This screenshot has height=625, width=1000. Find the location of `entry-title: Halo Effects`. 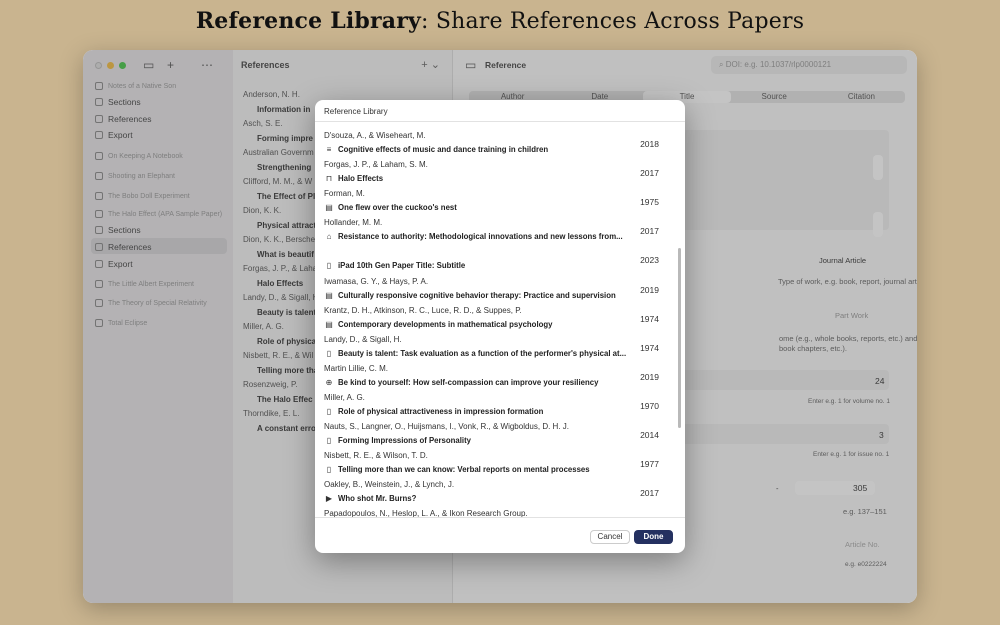

entry-title: Halo Effects is located at coordinates (361, 179).